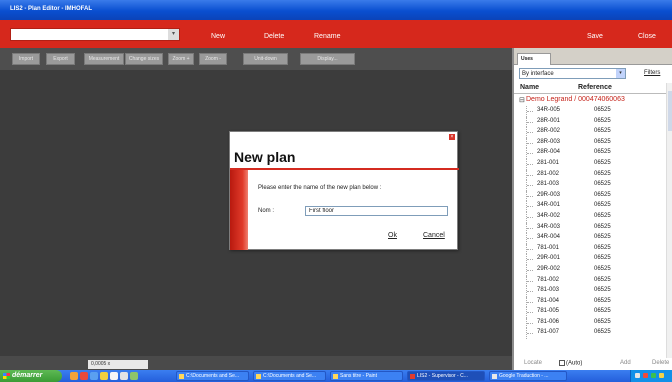 The width and height of the screenshot is (672, 382). What do you see at coordinates (549, 226) in the screenshot?
I see `item-name: 34R-003` at bounding box center [549, 226].